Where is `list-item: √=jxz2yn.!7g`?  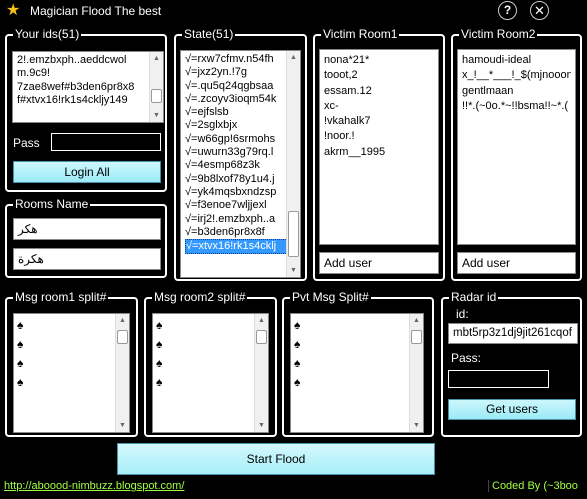
list-item: √=jxz2yn.!7g is located at coordinates (240, 72).